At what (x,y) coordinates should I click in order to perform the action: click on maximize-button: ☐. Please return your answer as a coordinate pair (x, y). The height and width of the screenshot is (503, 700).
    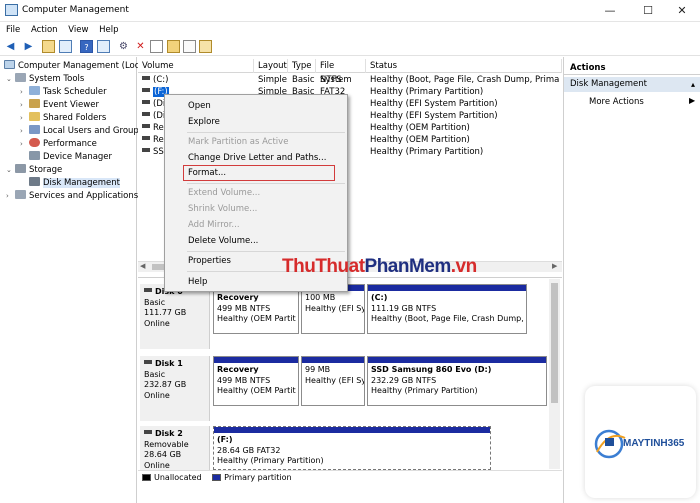
    Looking at the image, I should click on (648, 11).